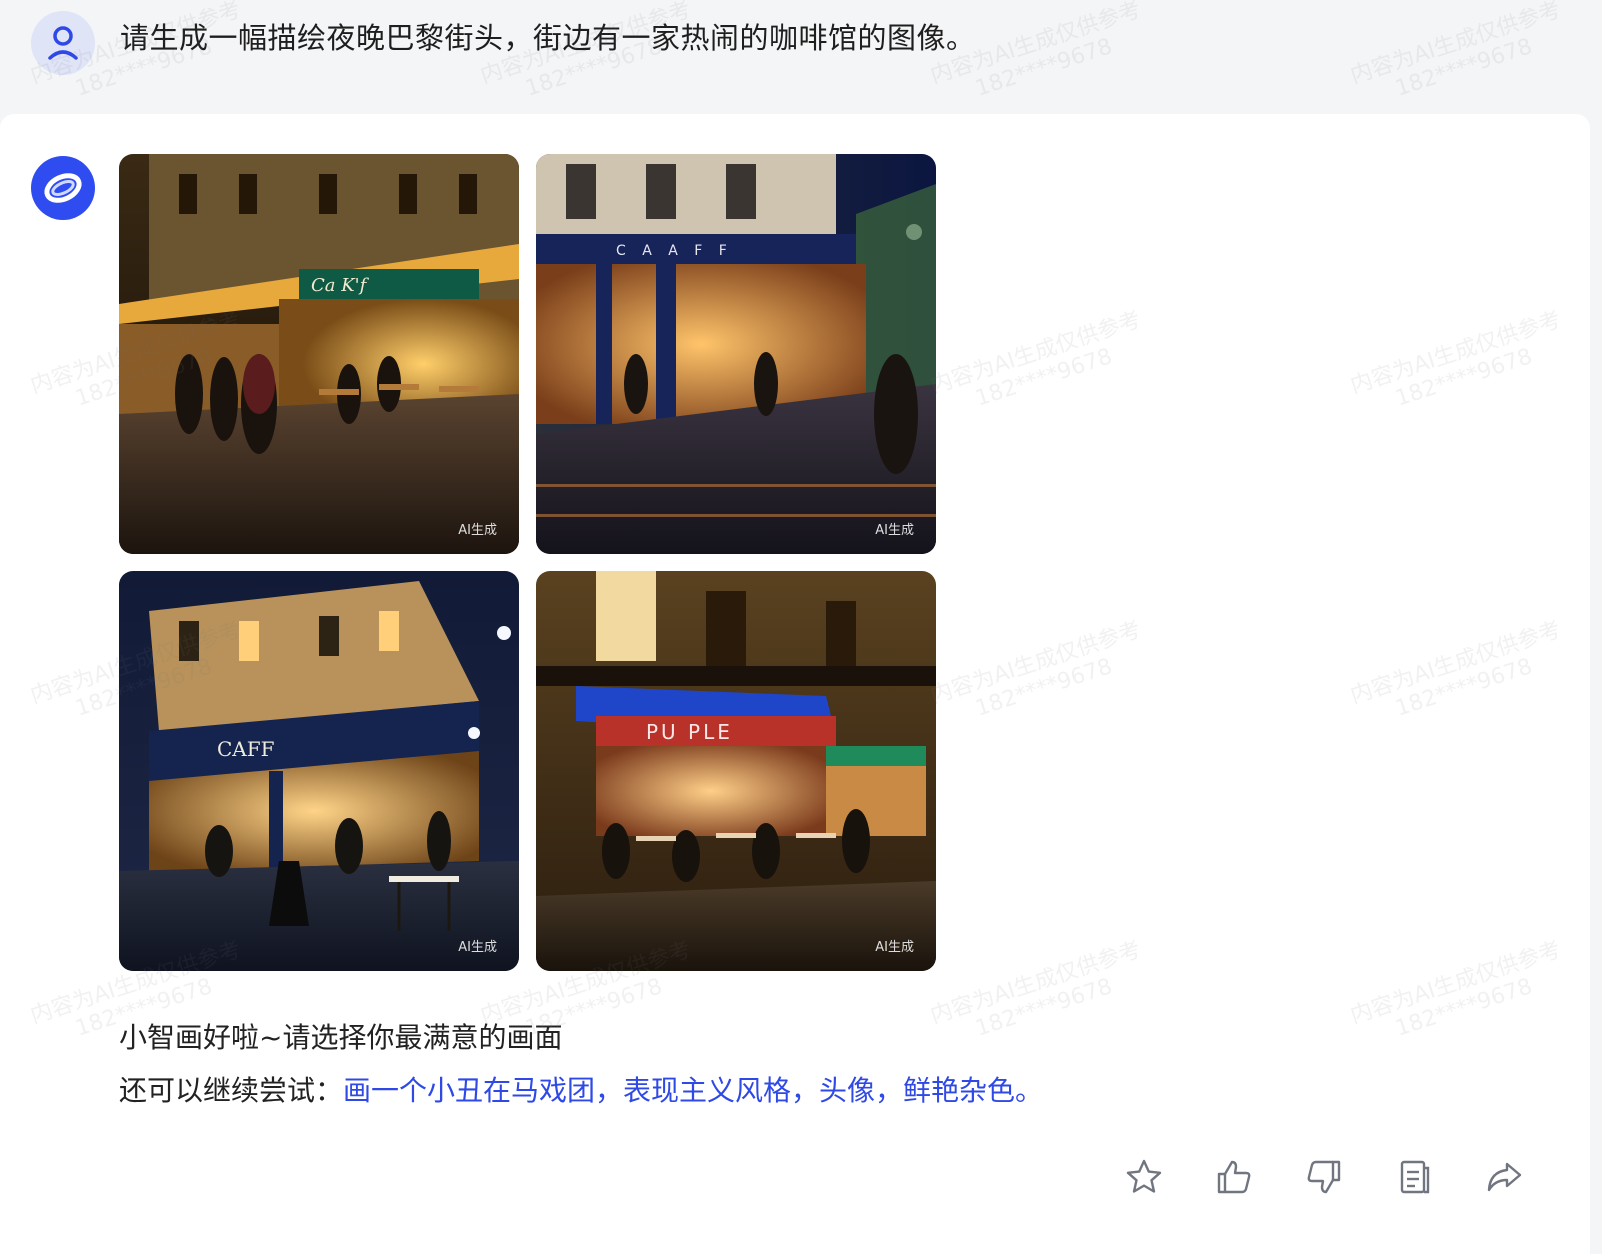 The height and width of the screenshot is (1254, 1602). What do you see at coordinates (693, 1090) in the screenshot?
I see `suggestion-link: 画一个小丑在马戏团，表现主义风格，头像，鲜艳杂色。` at bounding box center [693, 1090].